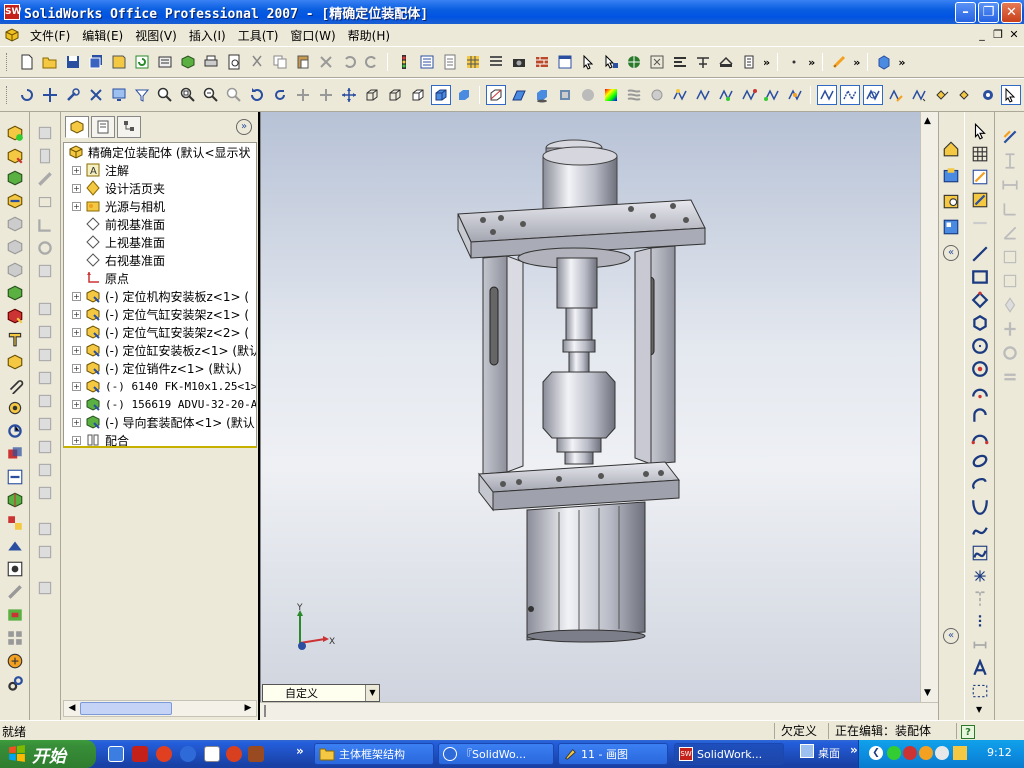  Describe the element at coordinates (418, 95) in the screenshot. I see `hidden-lines-removed-icon` at that location.